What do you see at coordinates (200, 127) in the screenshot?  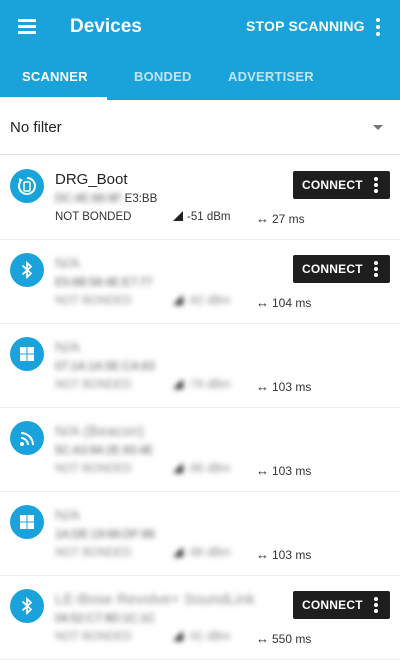 I see `filter-dropdown: No filter` at bounding box center [200, 127].